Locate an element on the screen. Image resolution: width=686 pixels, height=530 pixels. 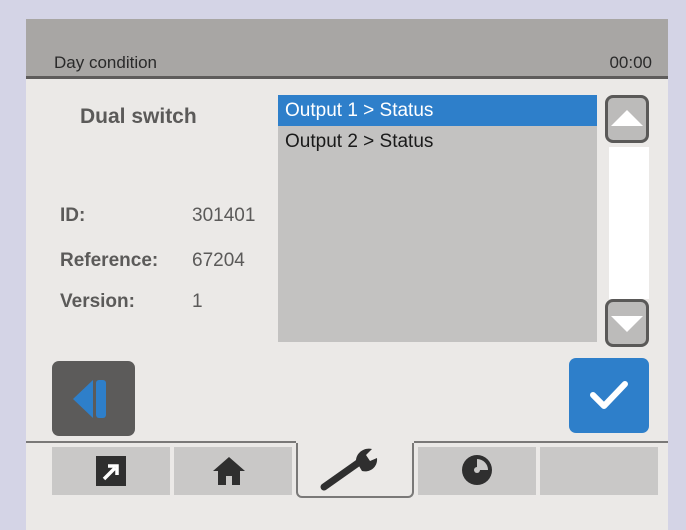
triangle-up-icon is located at coordinates (627, 118).